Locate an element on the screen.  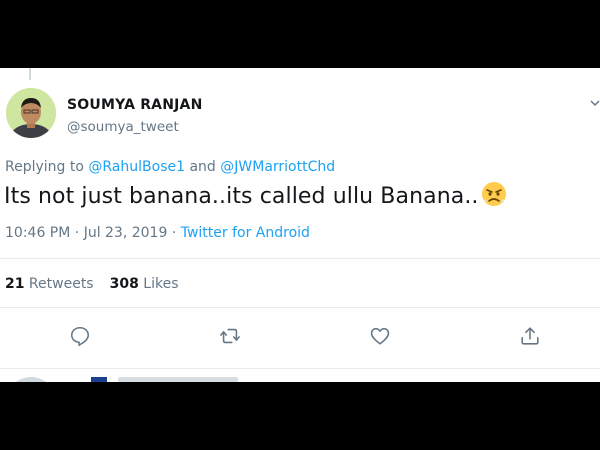
reply-button is located at coordinates (80, 336).